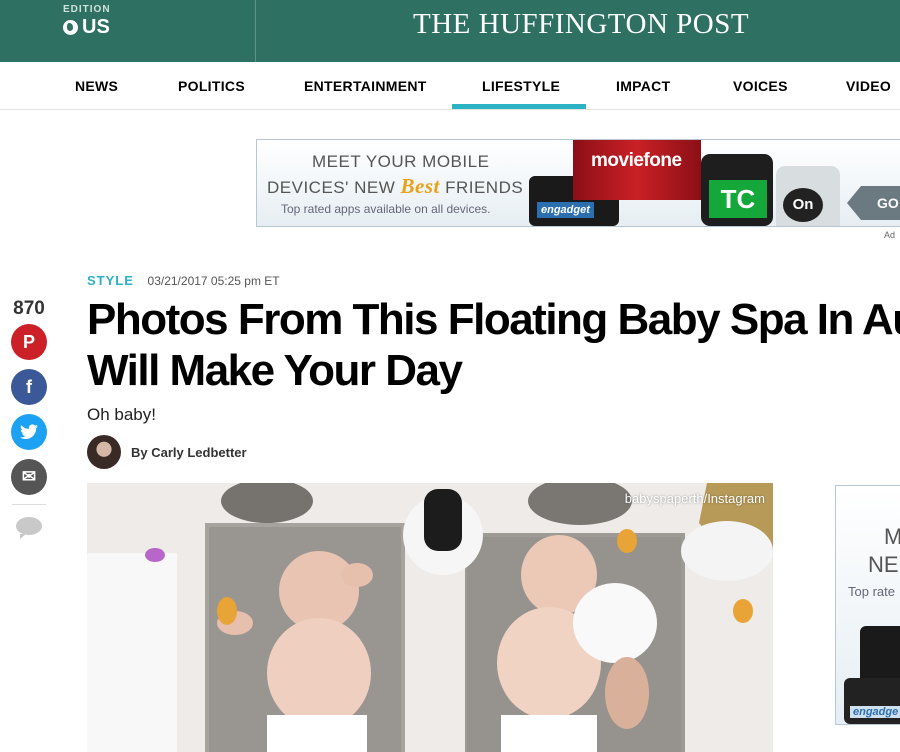 The width and height of the screenshot is (900, 752). Describe the element at coordinates (892, 537) in the screenshot. I see `sidebar-ad-line1: M` at that location.